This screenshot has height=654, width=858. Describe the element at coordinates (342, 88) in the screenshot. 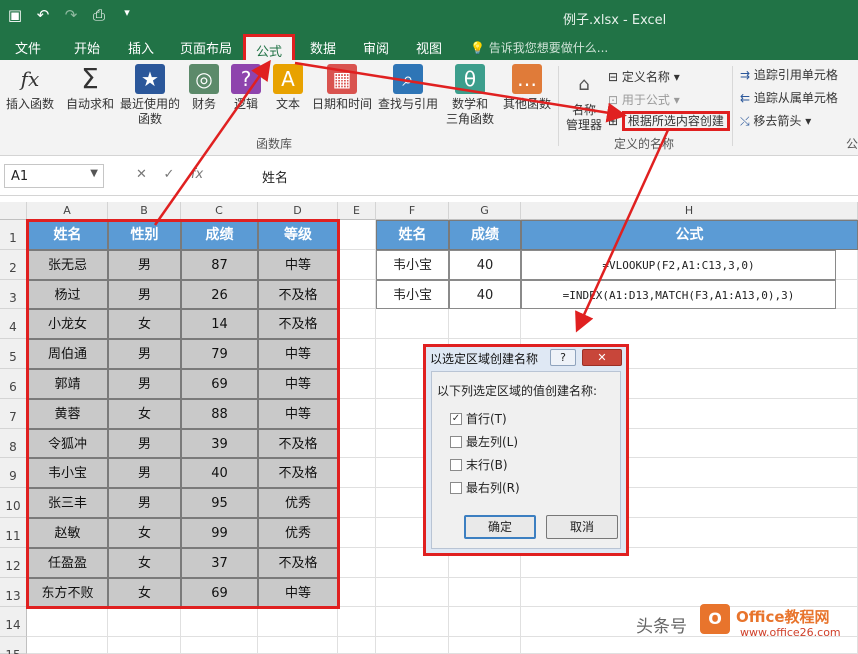

I see `date-time-button: ▦ 日期和时间` at that location.